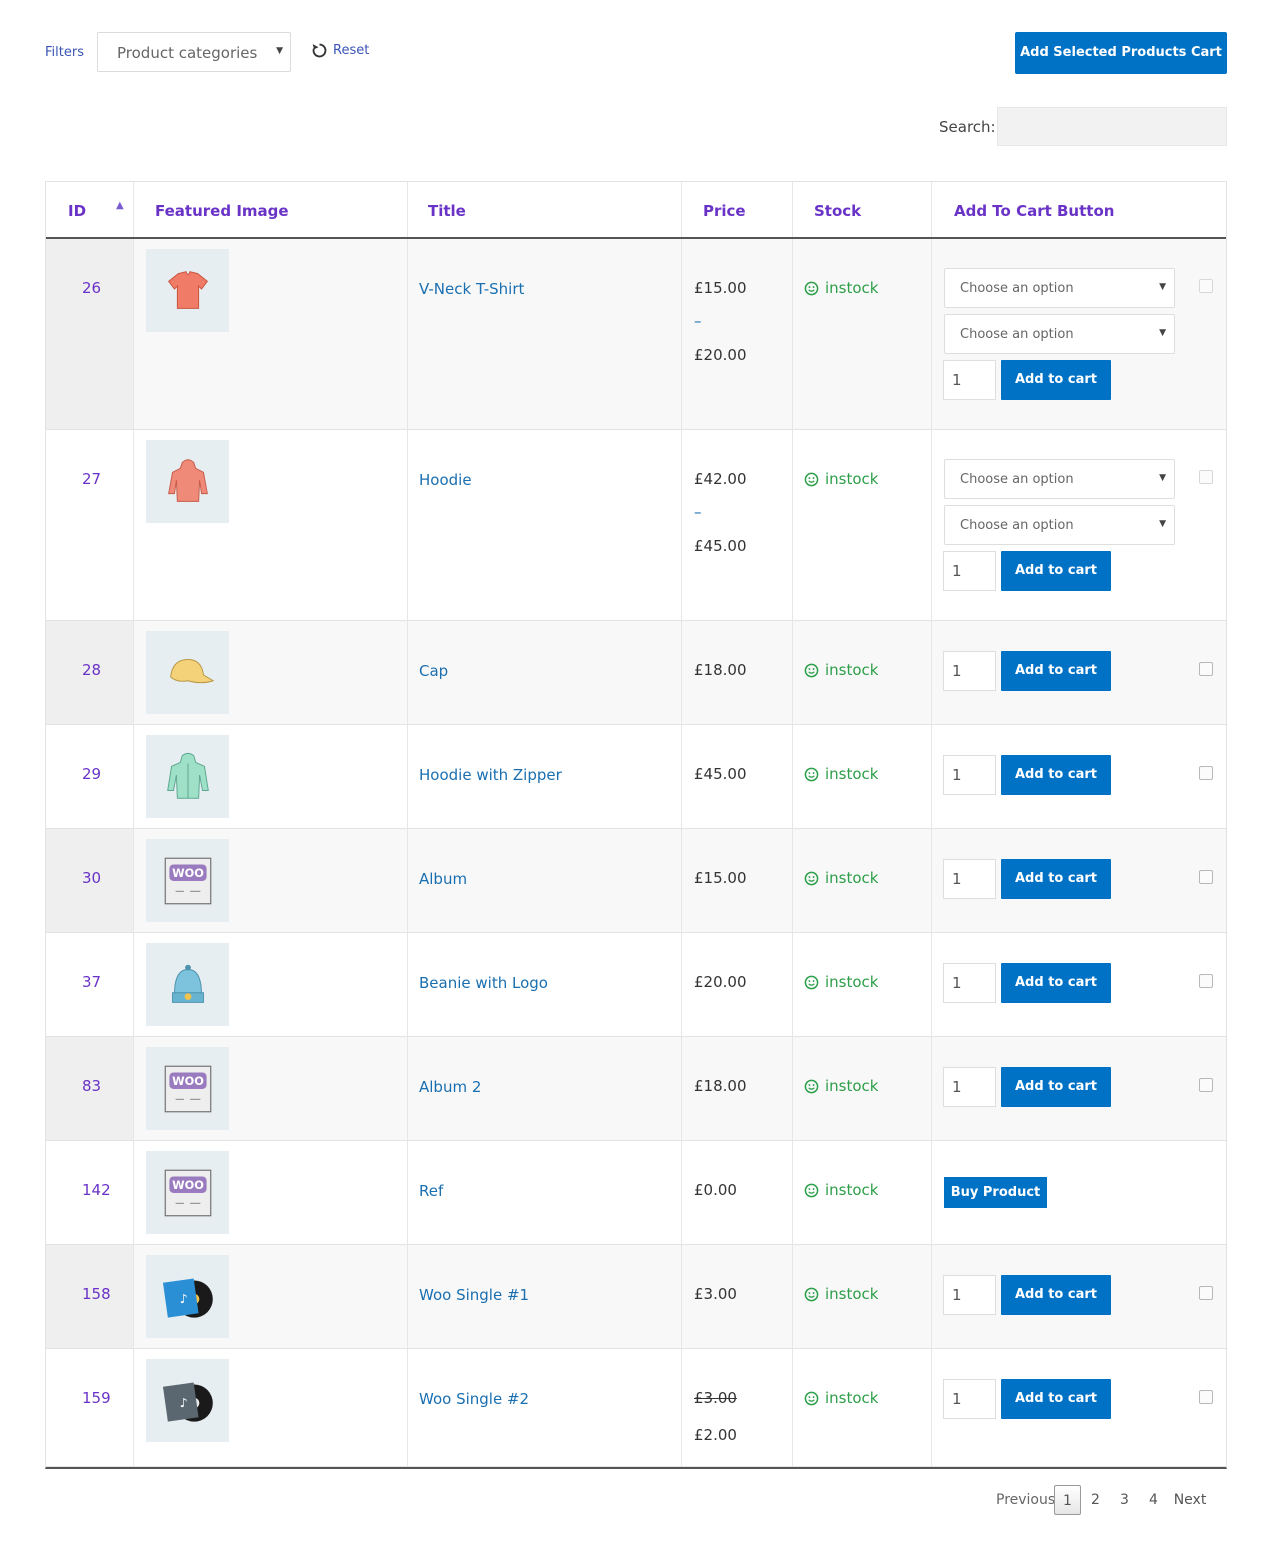 Image resolution: width=1272 pixels, height=1550 pixels. Describe the element at coordinates (636, 881) in the screenshot. I see `table-row: 30 WOO Album £15.00 instock 1 Add to cart` at that location.